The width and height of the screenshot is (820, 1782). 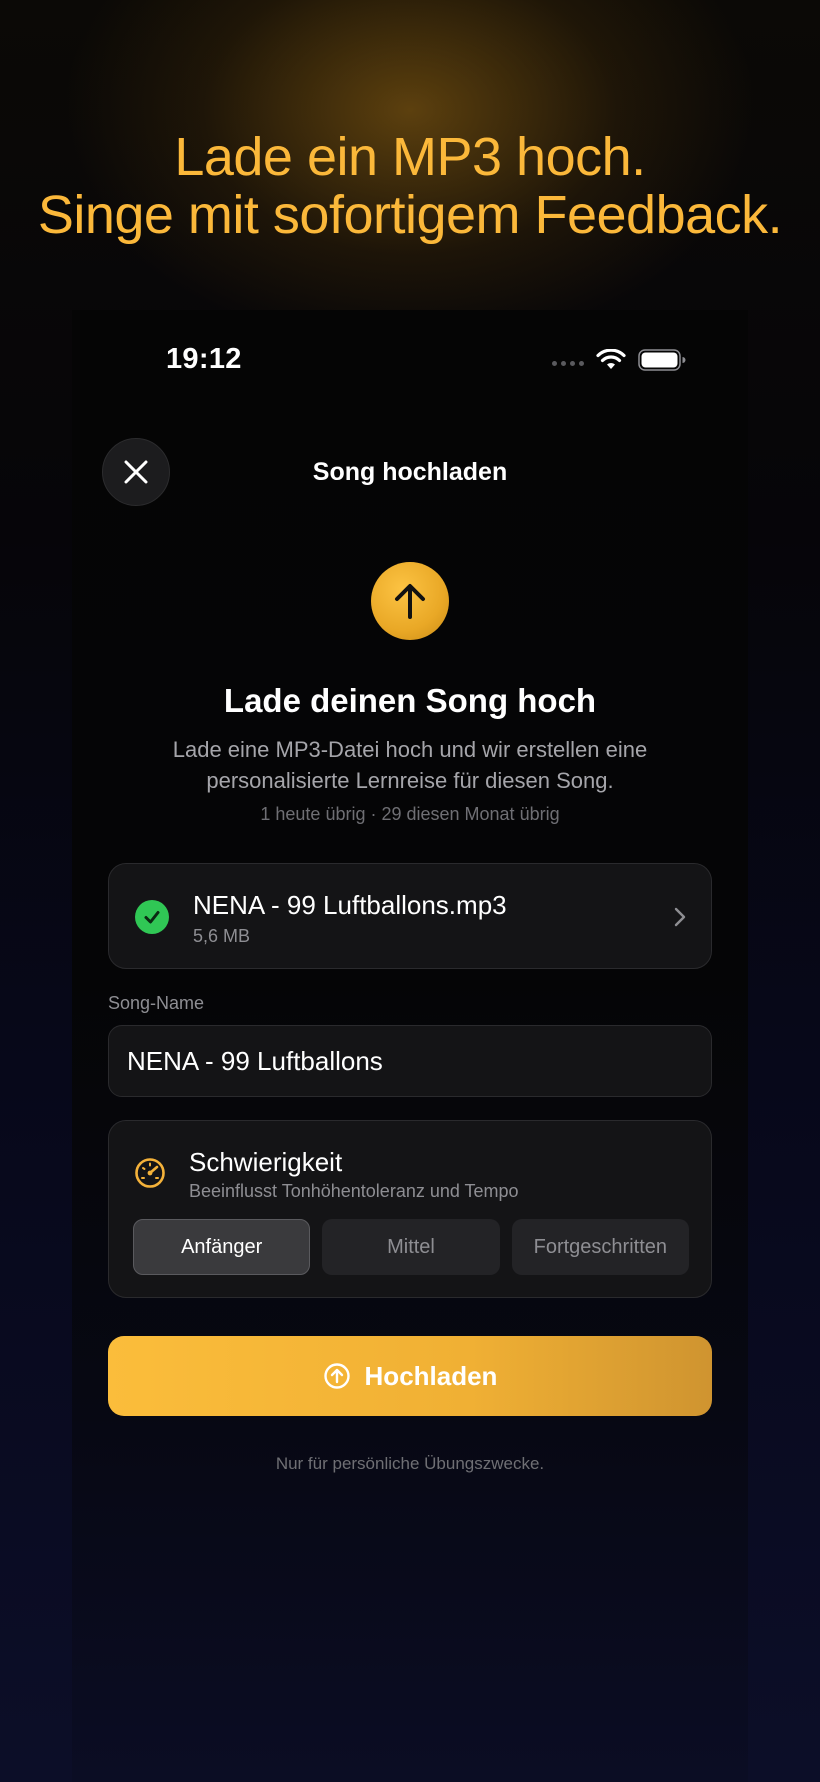 I want to click on status-icons, so click(x=619, y=360).